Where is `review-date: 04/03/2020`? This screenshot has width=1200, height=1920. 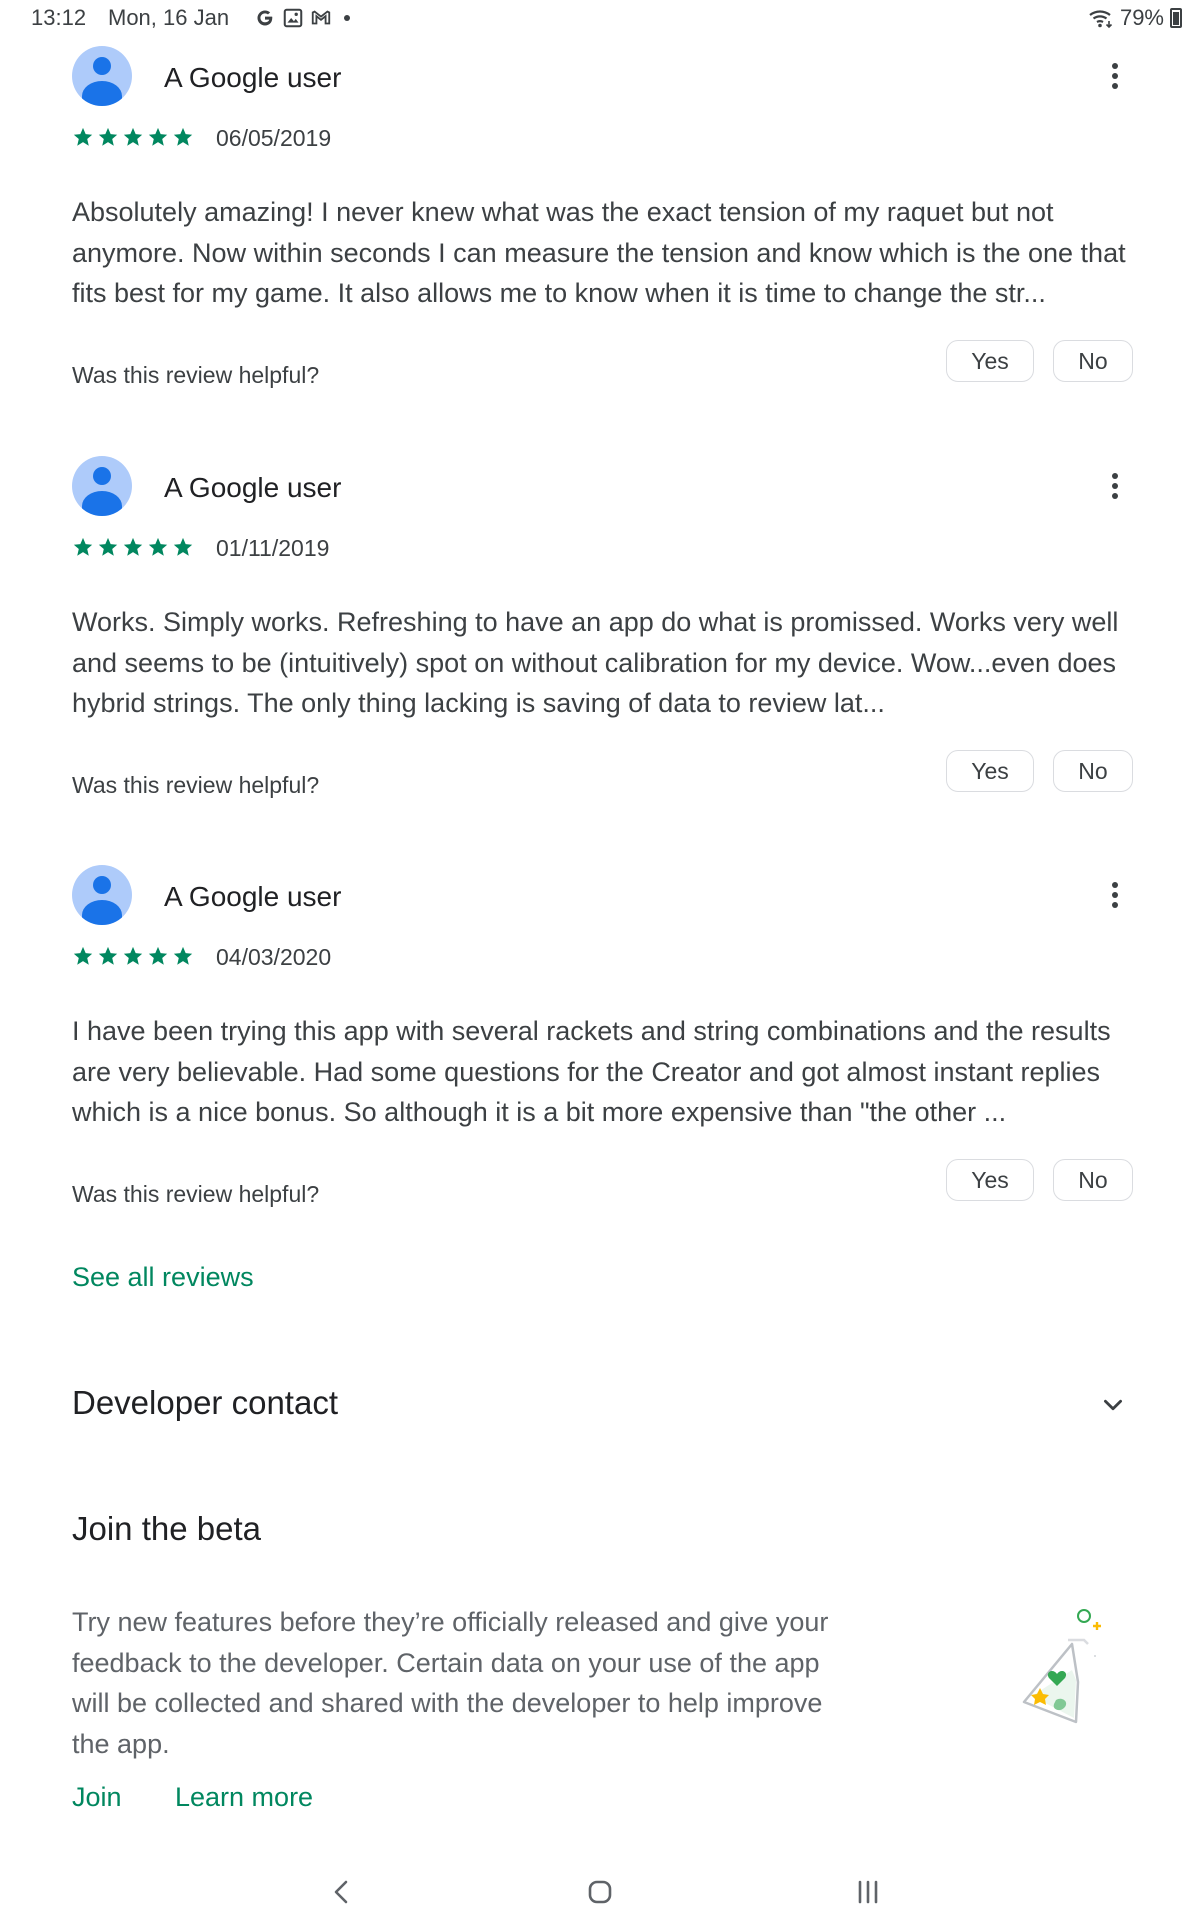
review-date: 04/03/2020 is located at coordinates (274, 957).